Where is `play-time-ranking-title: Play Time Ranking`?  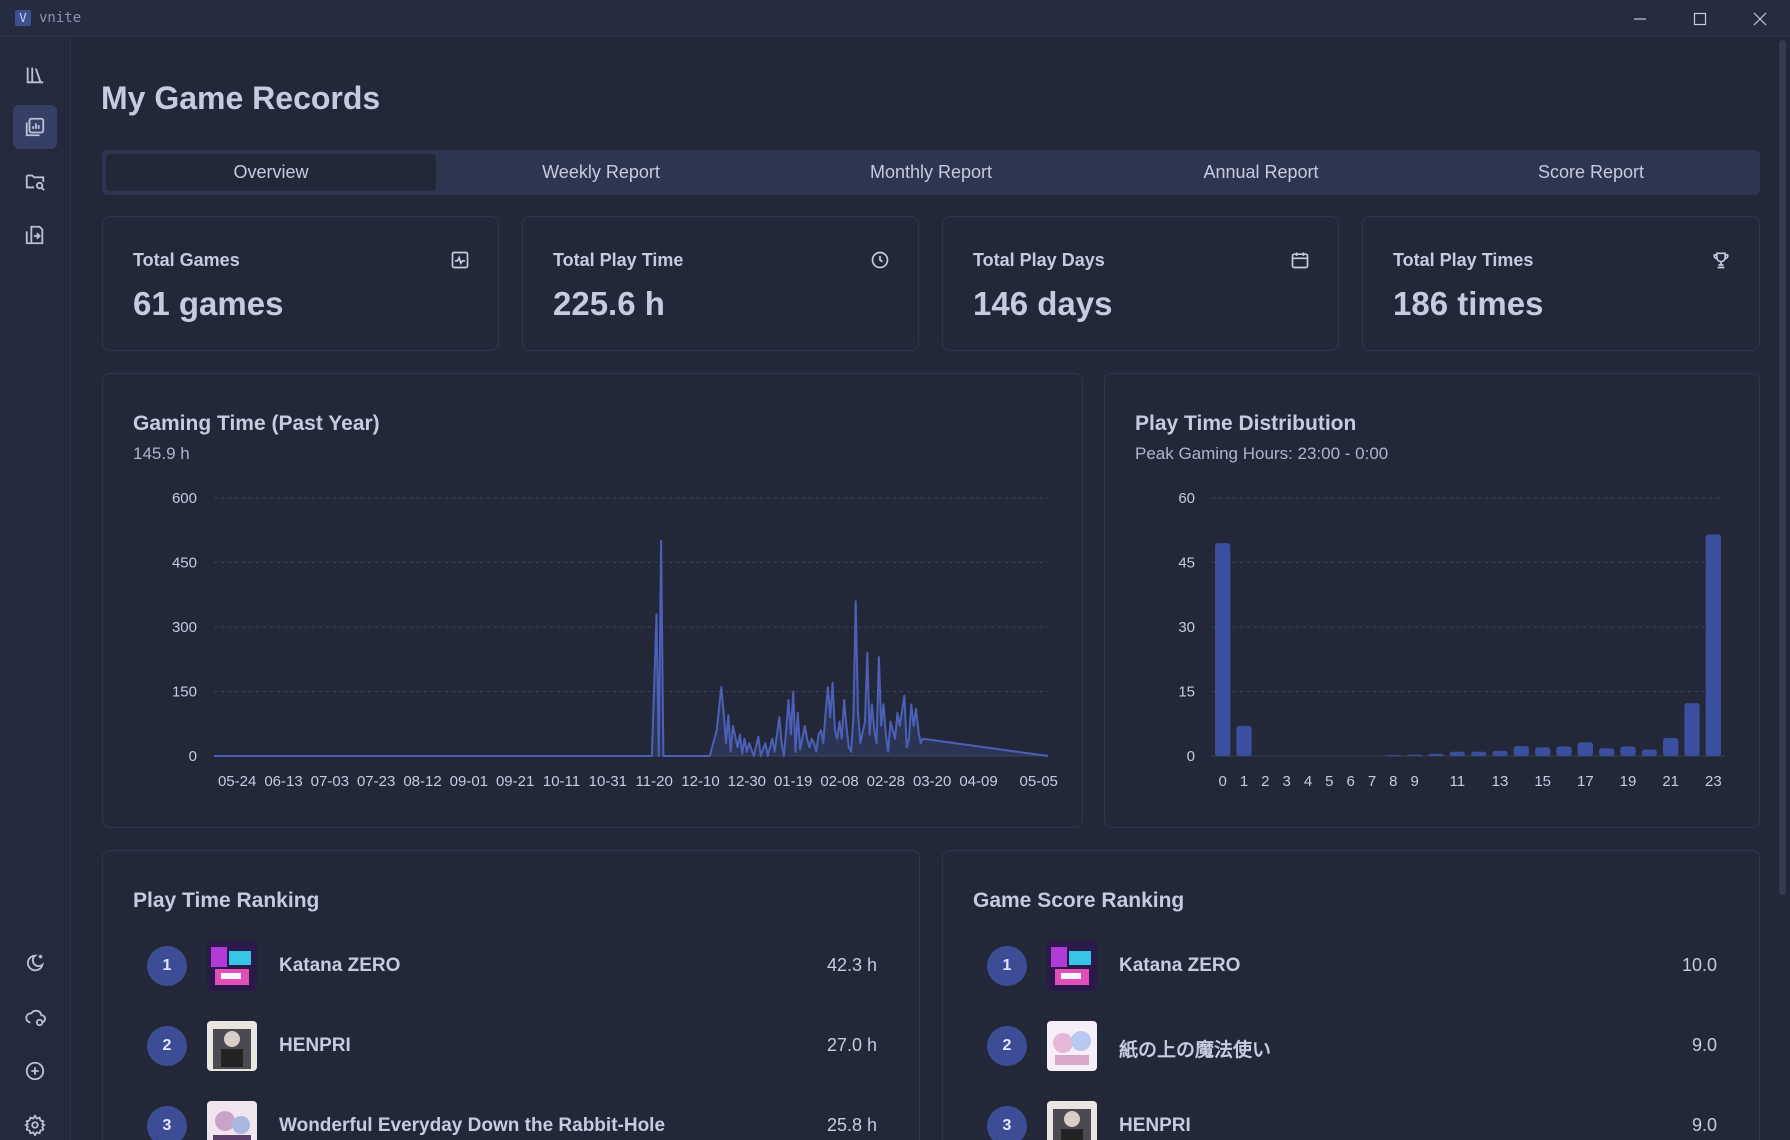
play-time-ranking-title: Play Time Ranking is located at coordinates (226, 900).